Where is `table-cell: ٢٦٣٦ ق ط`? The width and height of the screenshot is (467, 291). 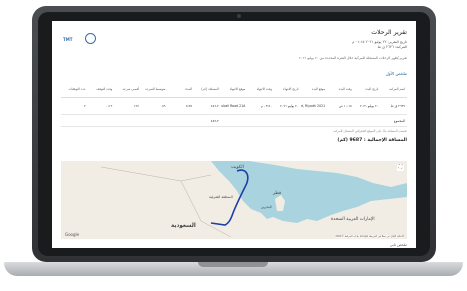
table-cell: ٢٦٣٦ ق ط is located at coordinates (393, 106).